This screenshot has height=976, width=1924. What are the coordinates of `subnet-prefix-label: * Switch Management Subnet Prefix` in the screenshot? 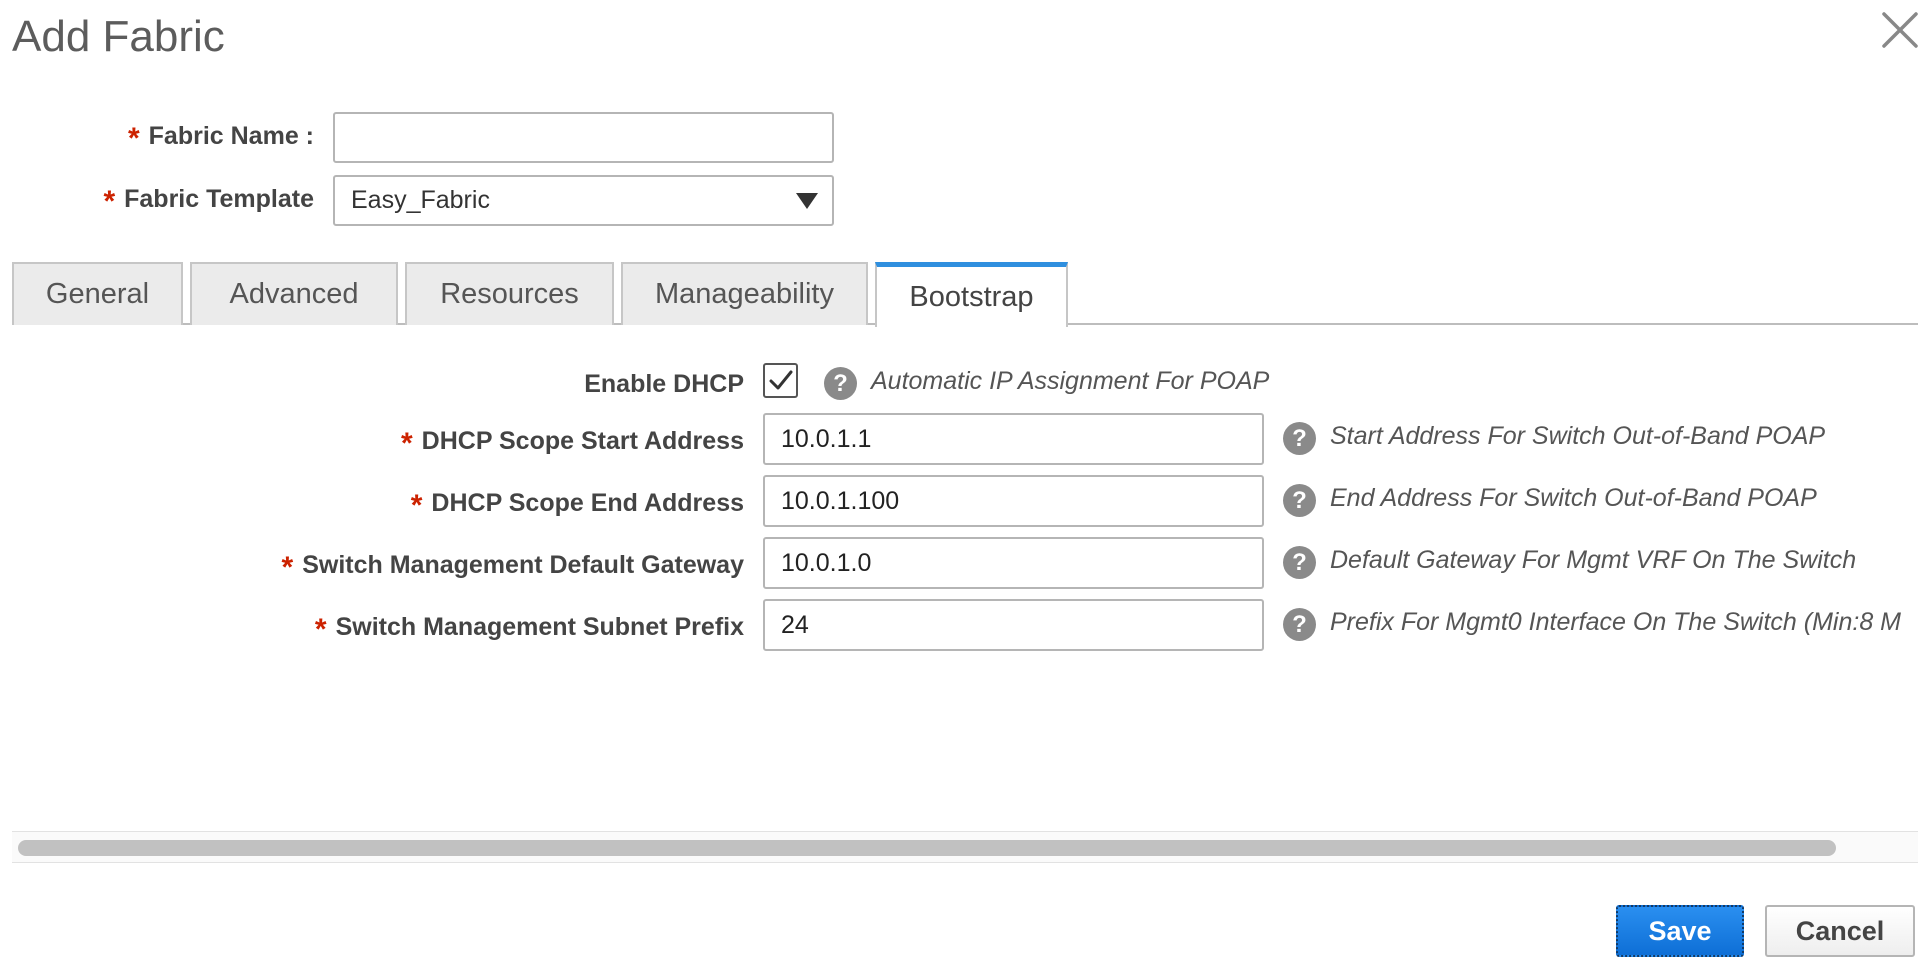 It's located at (529, 628).